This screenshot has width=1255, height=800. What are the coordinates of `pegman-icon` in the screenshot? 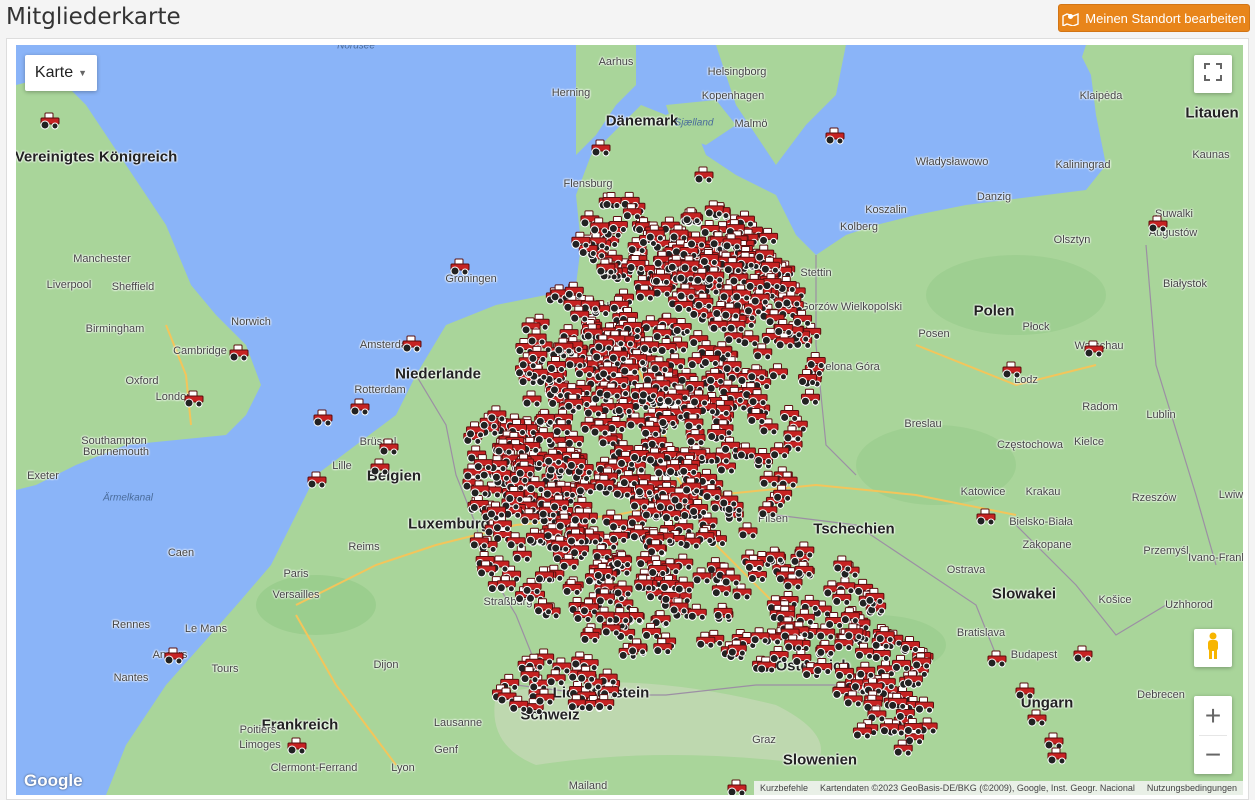 It's located at (1213, 648).